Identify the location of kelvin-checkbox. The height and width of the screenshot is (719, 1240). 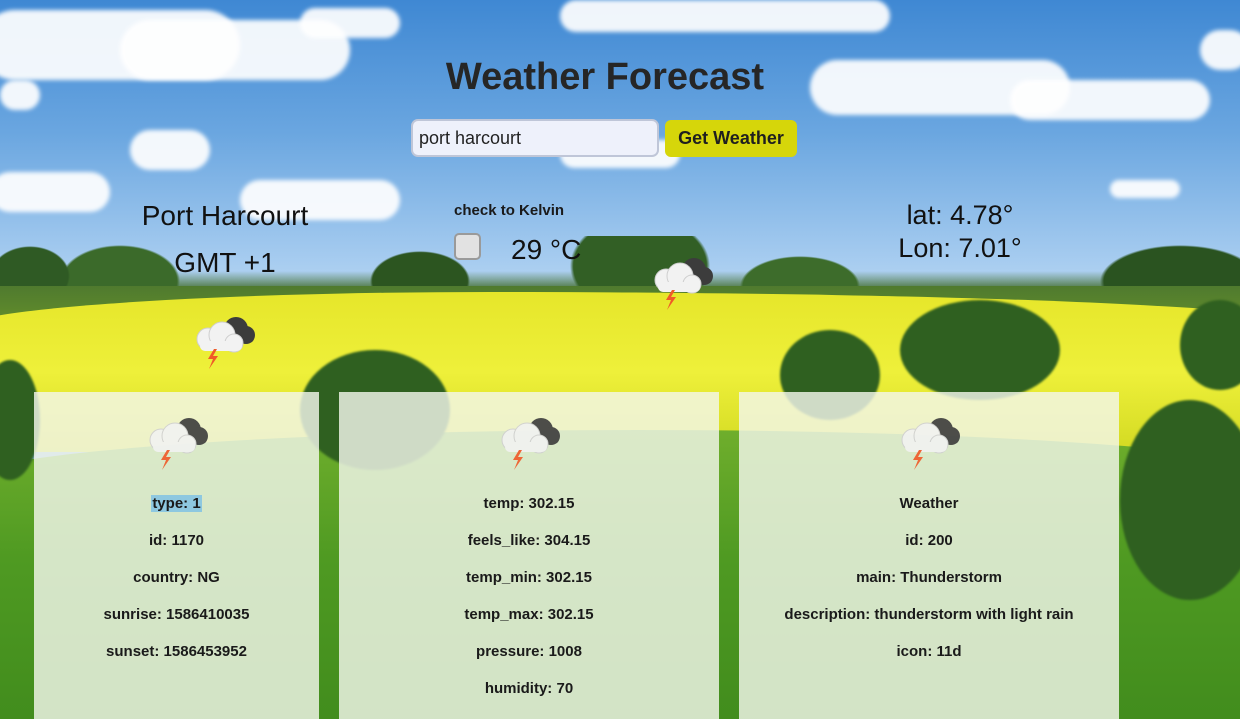
(467, 246).